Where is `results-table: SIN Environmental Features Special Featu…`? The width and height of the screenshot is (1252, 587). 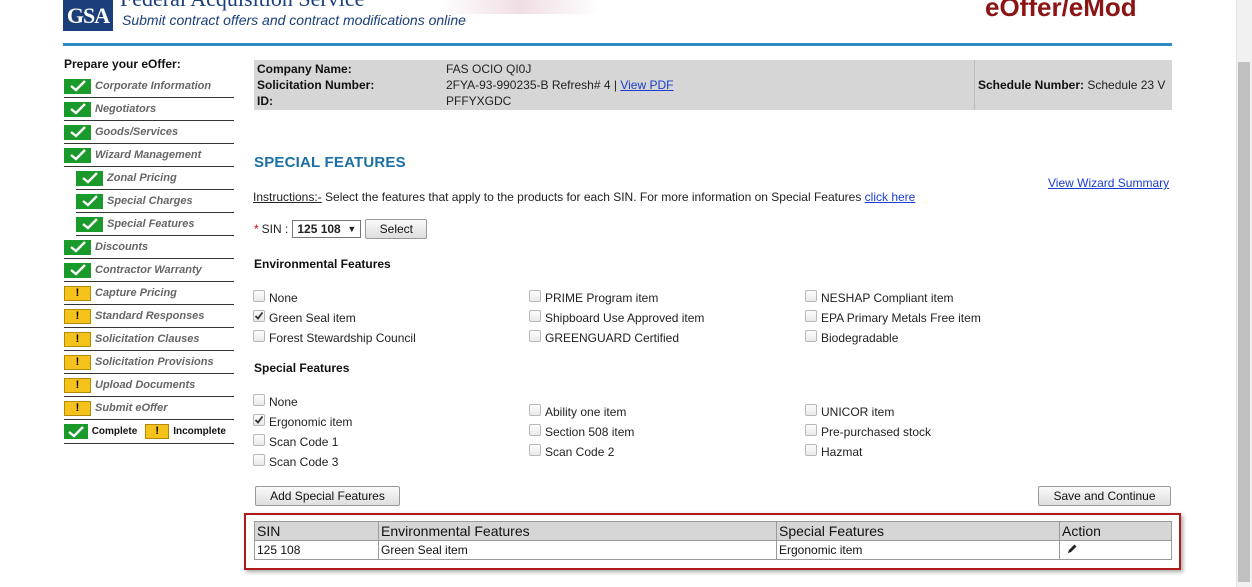 results-table: SIN Environmental Features Special Featu… is located at coordinates (713, 540).